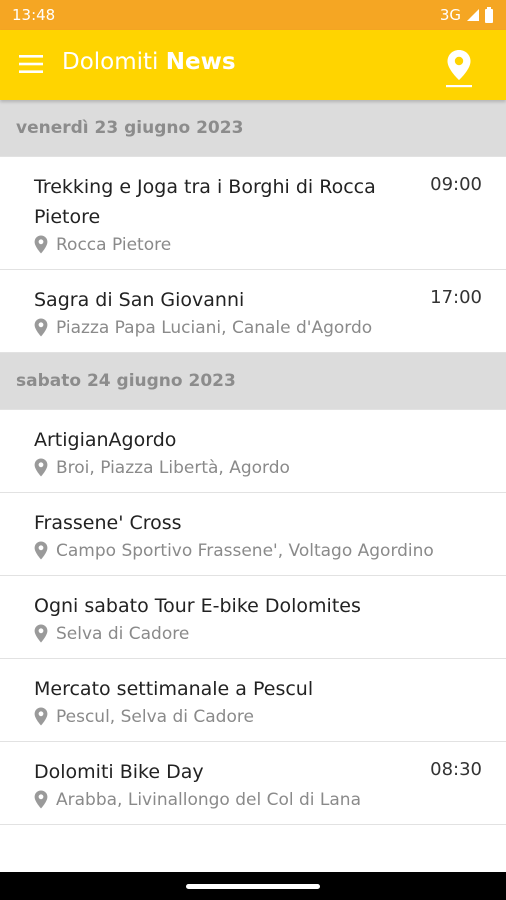  Describe the element at coordinates (450, 15) in the screenshot. I see `network-type: 3G` at that location.